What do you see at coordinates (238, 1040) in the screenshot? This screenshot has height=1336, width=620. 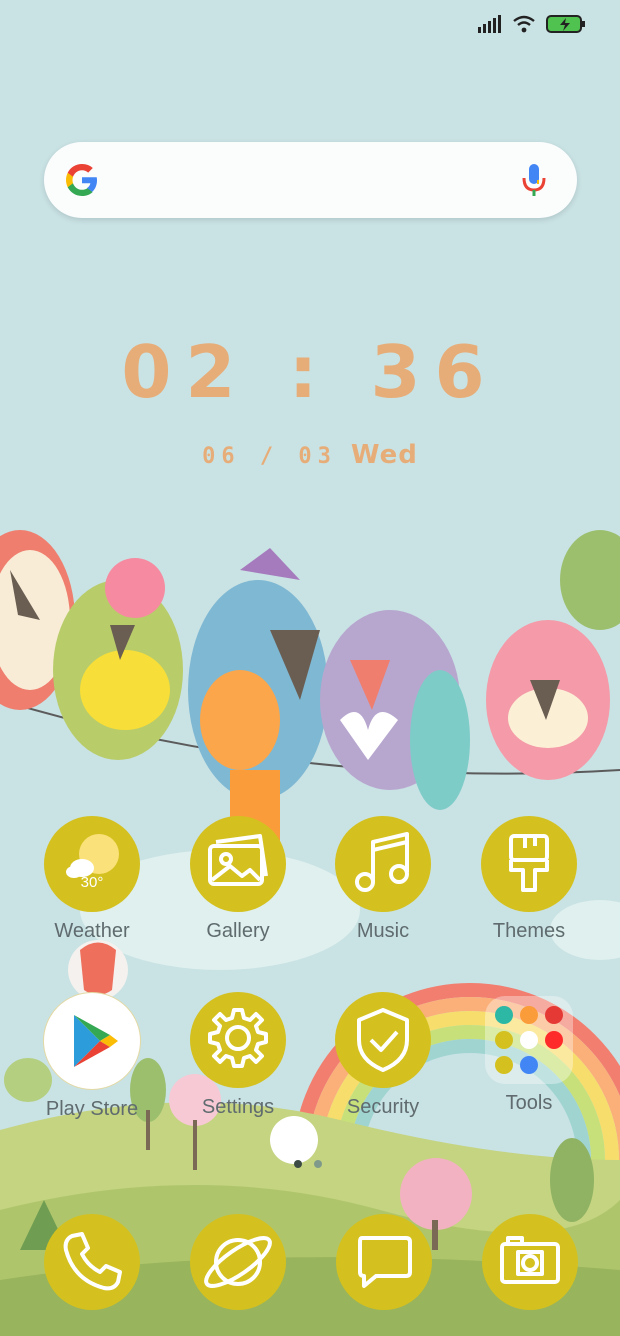 I see `gear-icon` at bounding box center [238, 1040].